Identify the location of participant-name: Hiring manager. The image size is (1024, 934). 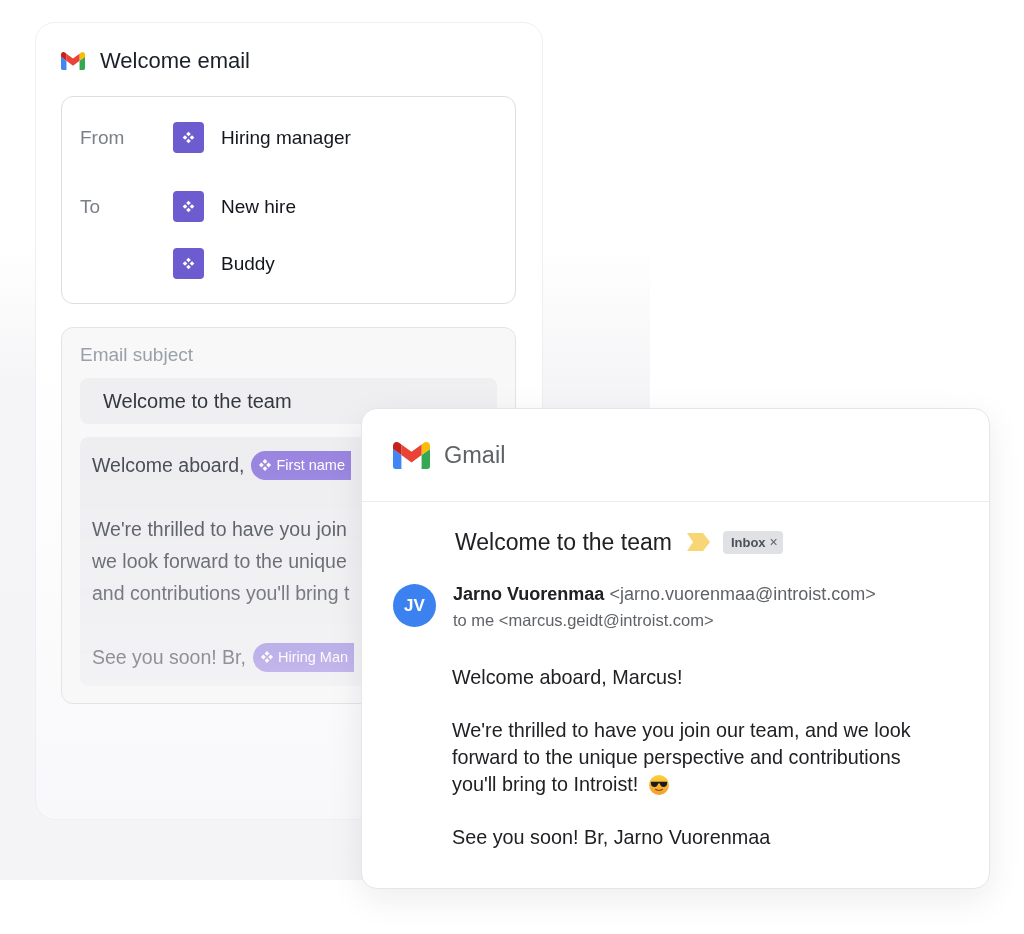
(286, 137).